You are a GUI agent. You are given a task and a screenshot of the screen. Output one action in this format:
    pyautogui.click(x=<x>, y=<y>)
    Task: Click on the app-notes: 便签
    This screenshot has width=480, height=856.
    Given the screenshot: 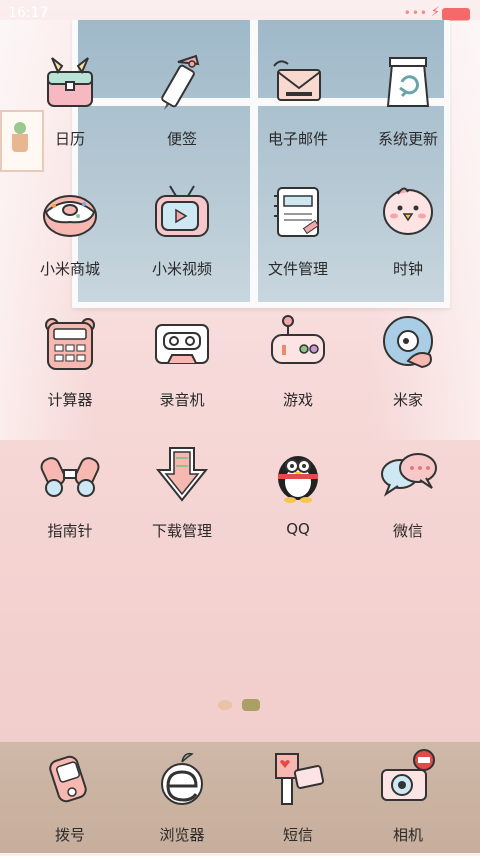 What is the action you would take?
    pyautogui.click(x=182, y=100)
    